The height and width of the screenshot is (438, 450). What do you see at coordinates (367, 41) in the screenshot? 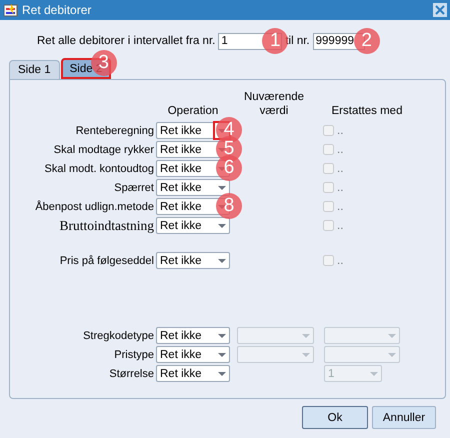
I see `callout-marker: 2` at bounding box center [367, 41].